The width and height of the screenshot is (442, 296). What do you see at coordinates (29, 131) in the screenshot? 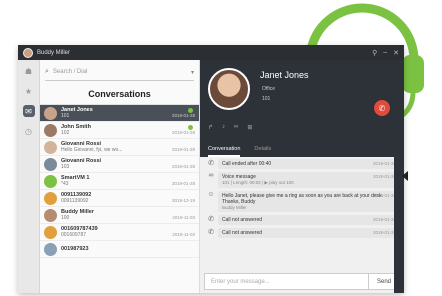
I see `history-icon: ◷` at bounding box center [29, 131].